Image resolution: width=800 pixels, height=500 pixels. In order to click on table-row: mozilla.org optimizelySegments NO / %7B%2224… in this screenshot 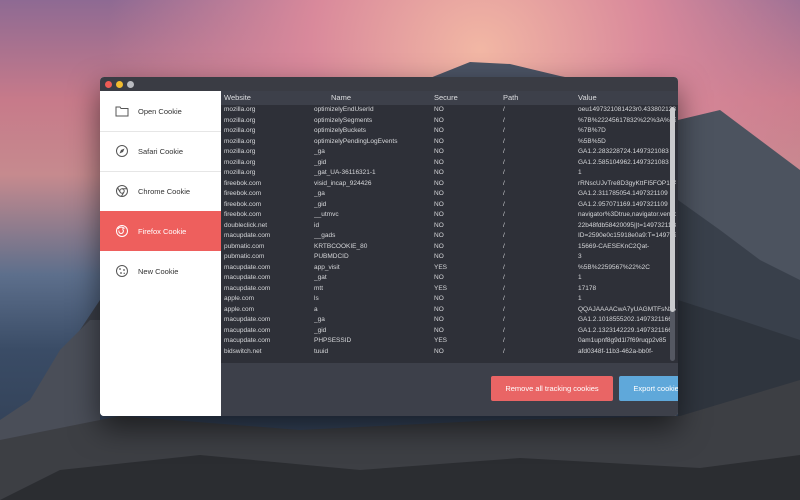, I will do `click(449, 121)`.